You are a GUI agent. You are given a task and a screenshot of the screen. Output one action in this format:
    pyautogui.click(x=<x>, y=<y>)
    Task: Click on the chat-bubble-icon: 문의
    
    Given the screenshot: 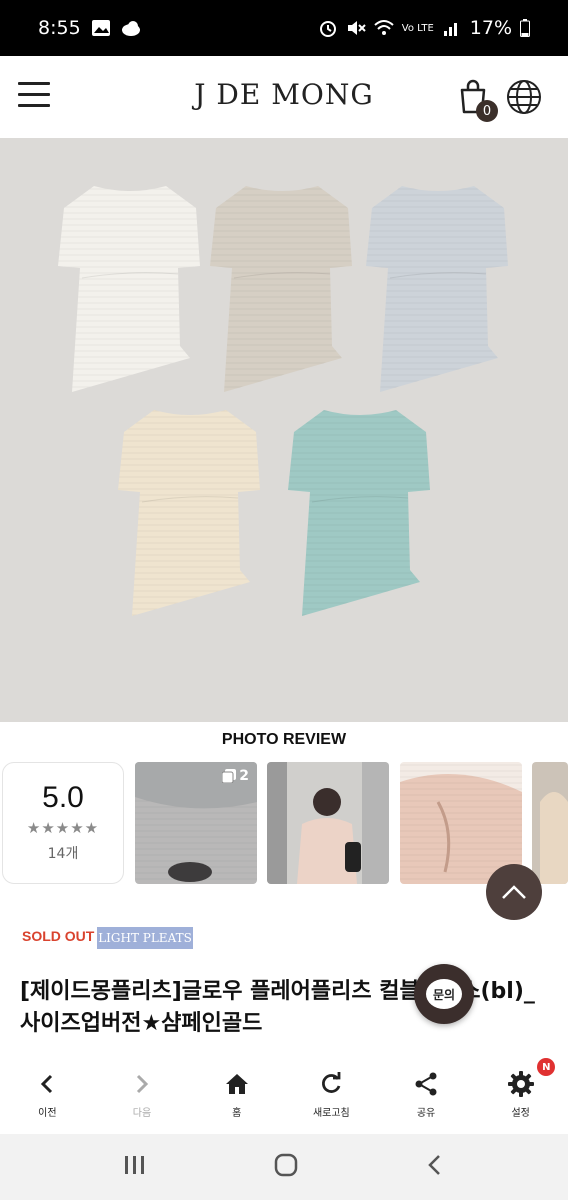 What is the action you would take?
    pyautogui.click(x=444, y=994)
    